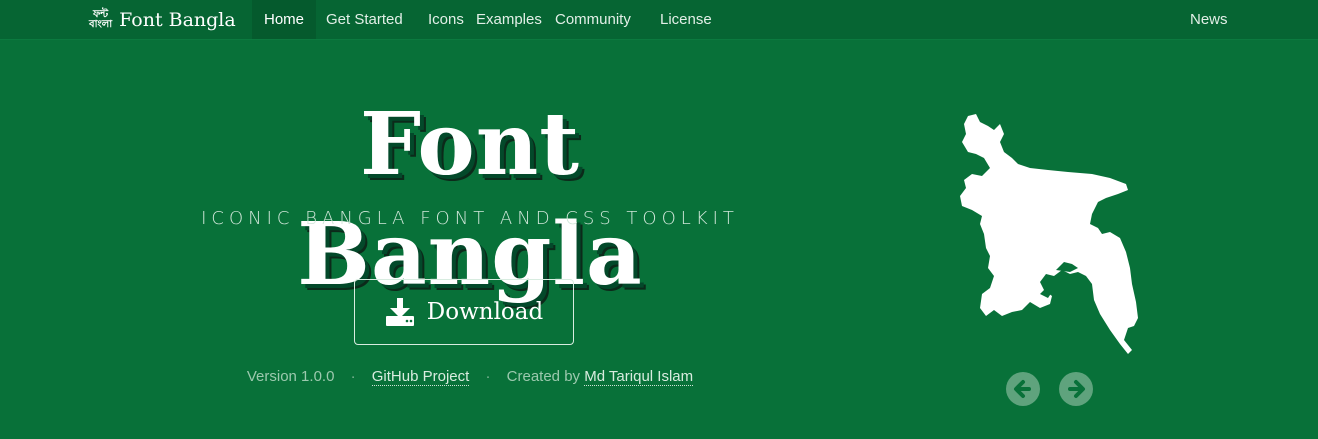  What do you see at coordinates (177, 19) in the screenshot?
I see `brand-name: Font Bangla` at bounding box center [177, 19].